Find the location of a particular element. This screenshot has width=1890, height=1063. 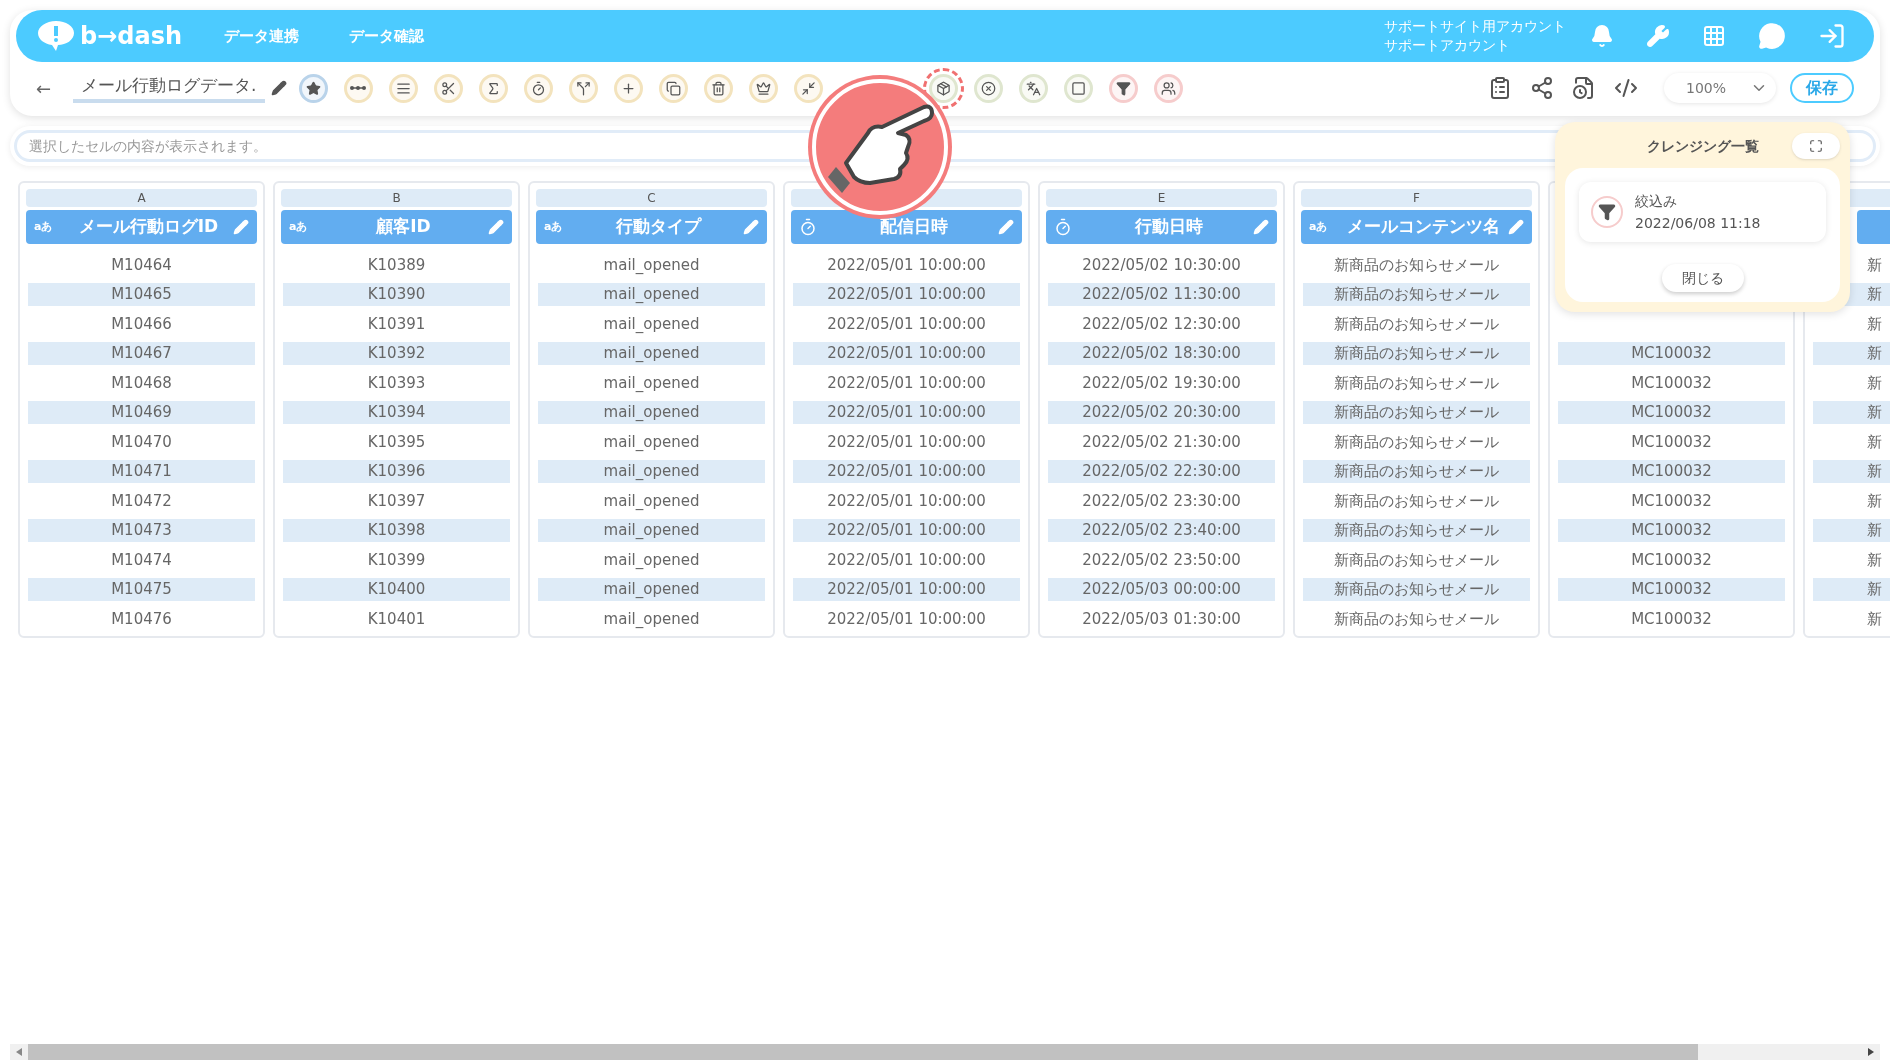

column-letter: B is located at coordinates (396, 198).